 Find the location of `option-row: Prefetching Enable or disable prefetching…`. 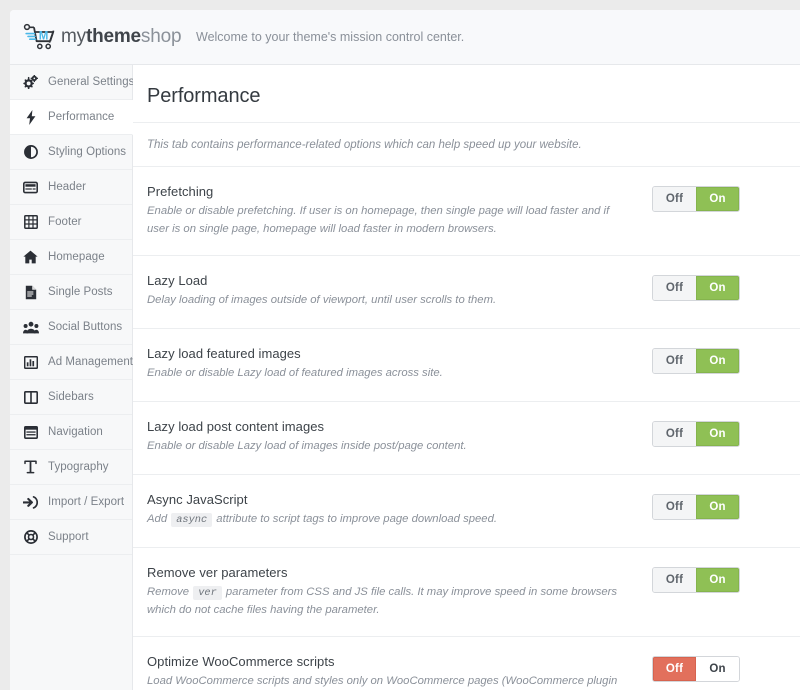

option-row: Prefetching Enable or disable prefetching… is located at coordinates (466, 211).